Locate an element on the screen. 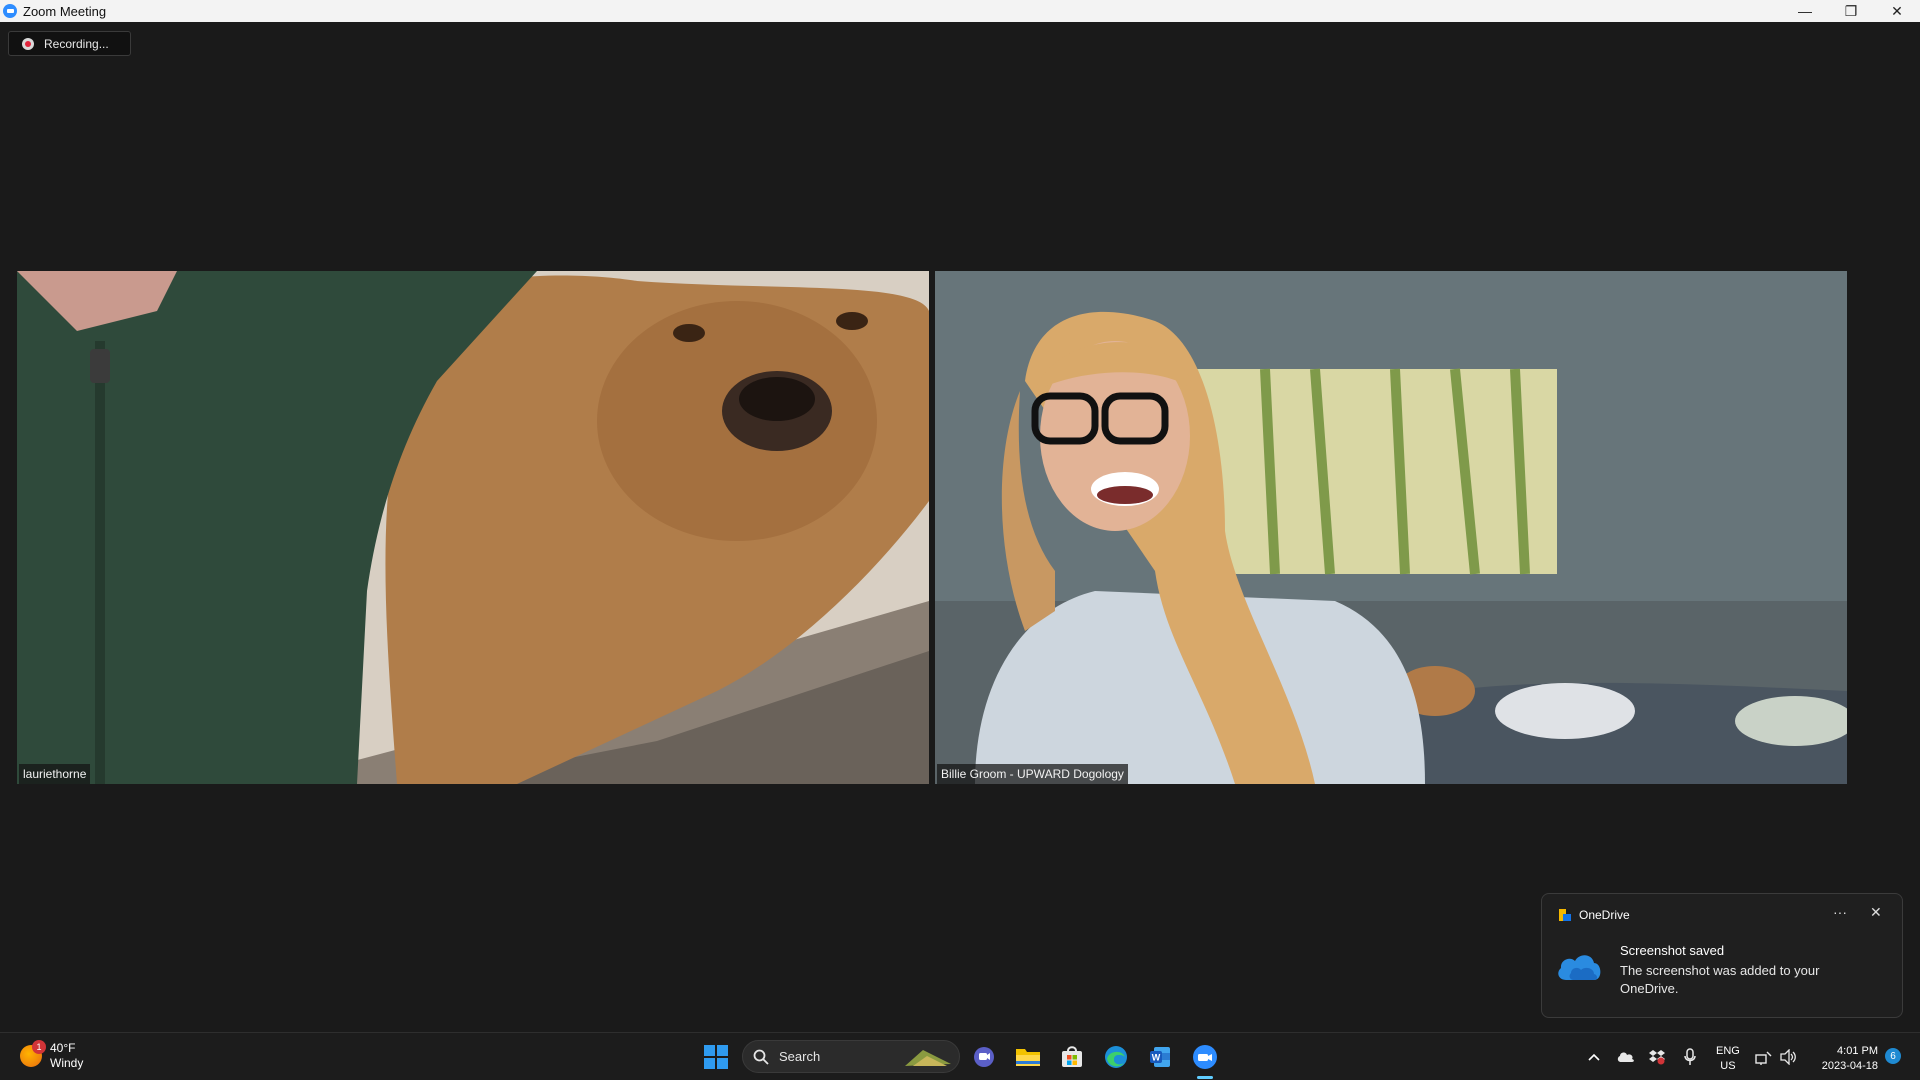 This screenshot has width=1920, height=1080. chevron-up-icon is located at coordinates (1594, 1057).